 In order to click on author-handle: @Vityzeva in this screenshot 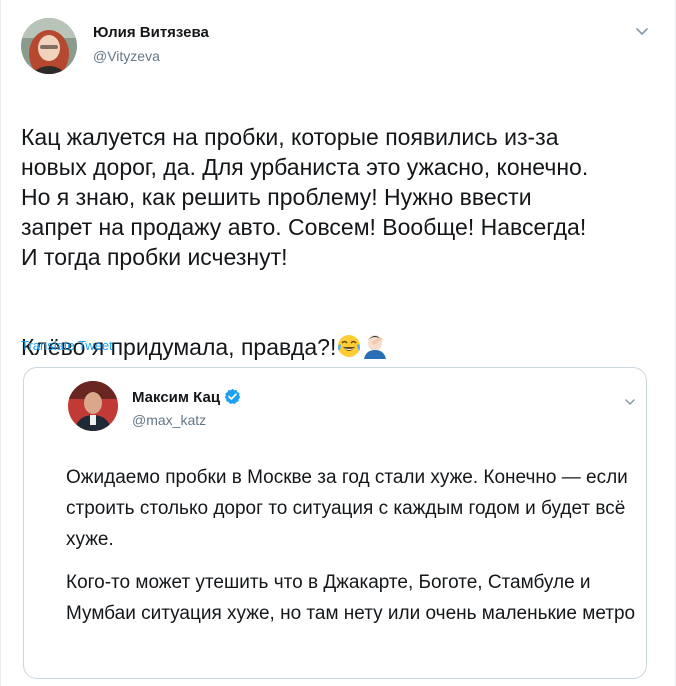, I will do `click(126, 56)`.